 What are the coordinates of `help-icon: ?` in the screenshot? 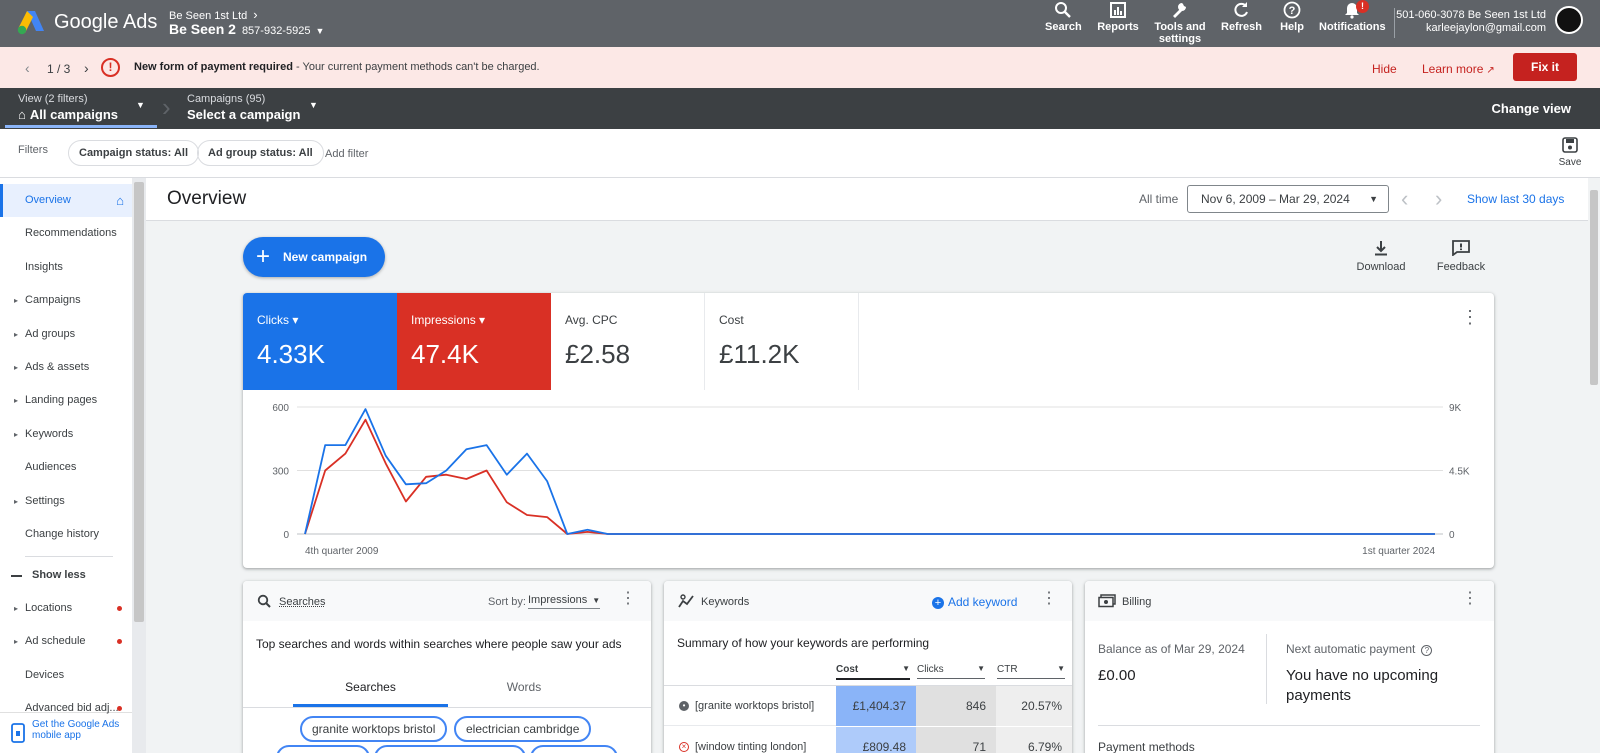 It's located at (1427, 650).